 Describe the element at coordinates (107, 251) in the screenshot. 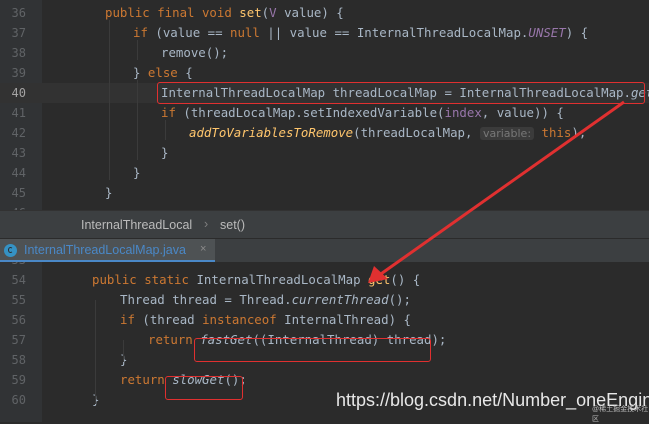

I see `tab-internalthreadlocalmap: InternalThreadLocalMap.java ×` at that location.